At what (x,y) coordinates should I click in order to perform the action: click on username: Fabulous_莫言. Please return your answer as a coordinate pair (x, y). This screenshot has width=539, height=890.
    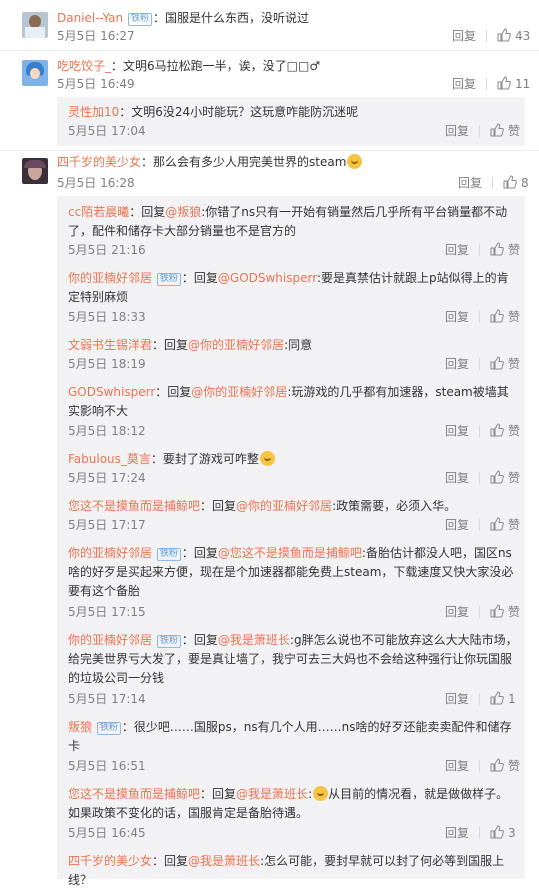
    Looking at the image, I should click on (109, 459).